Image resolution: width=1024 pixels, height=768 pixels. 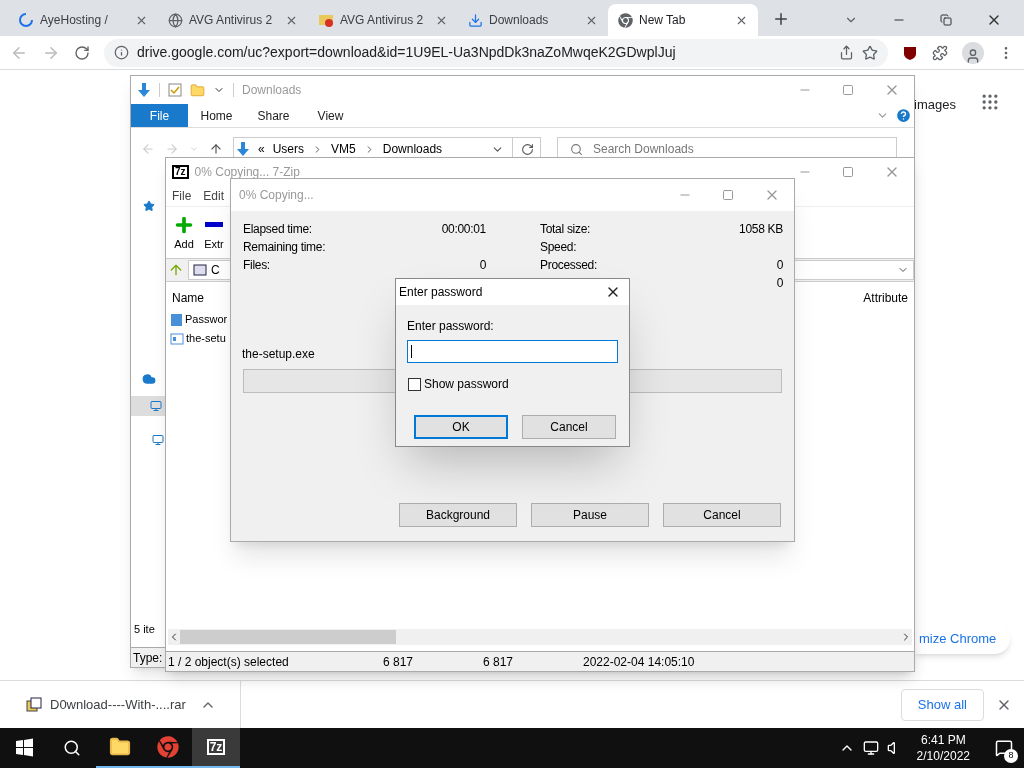 I want to click on scrollbar-thumb, so click(x=288, y=637).